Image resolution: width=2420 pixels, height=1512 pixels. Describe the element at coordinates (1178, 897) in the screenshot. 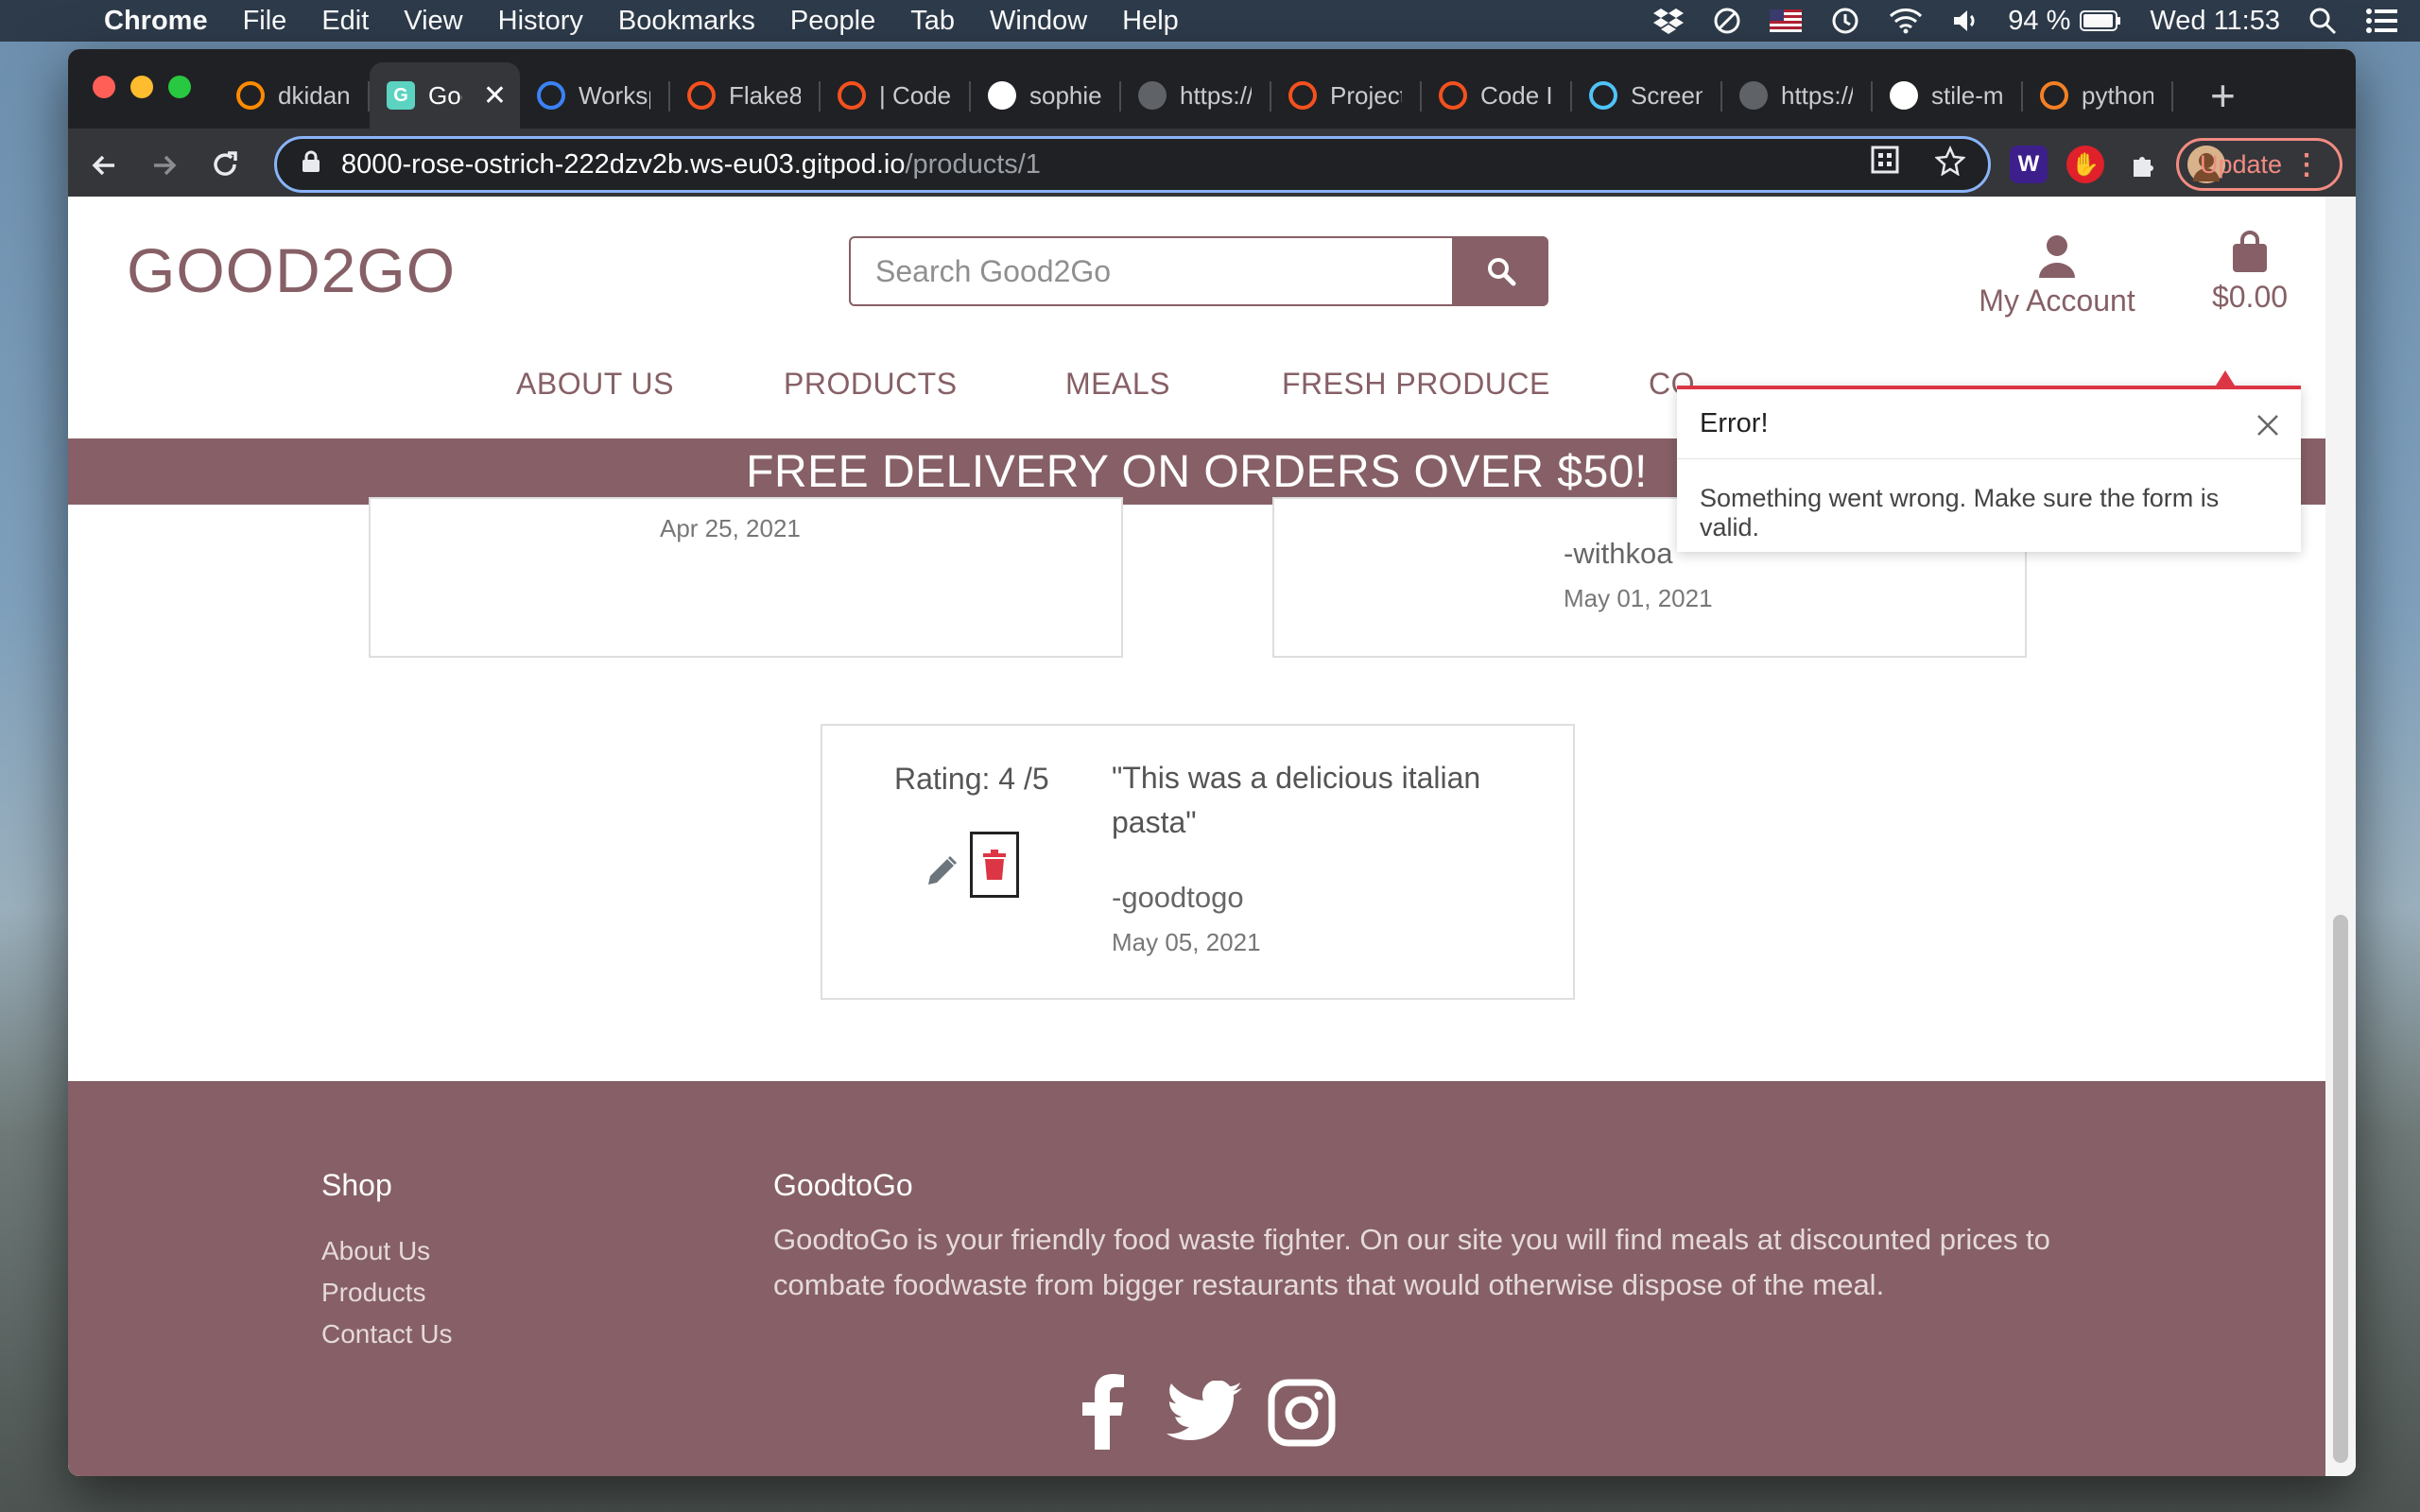

I see `review-author: -goodtogo` at that location.